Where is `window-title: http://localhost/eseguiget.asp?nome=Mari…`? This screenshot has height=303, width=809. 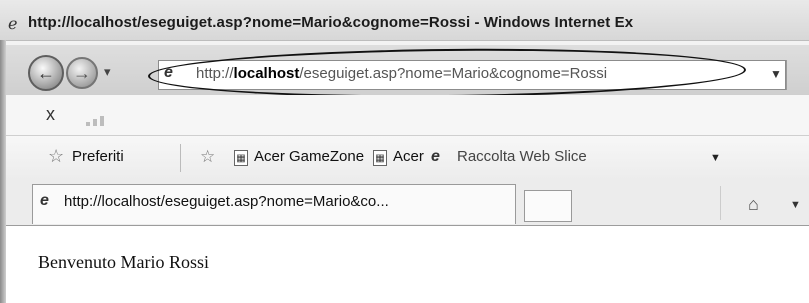
window-title: http://localhost/eseguiget.asp?nome=Mari… is located at coordinates (331, 22).